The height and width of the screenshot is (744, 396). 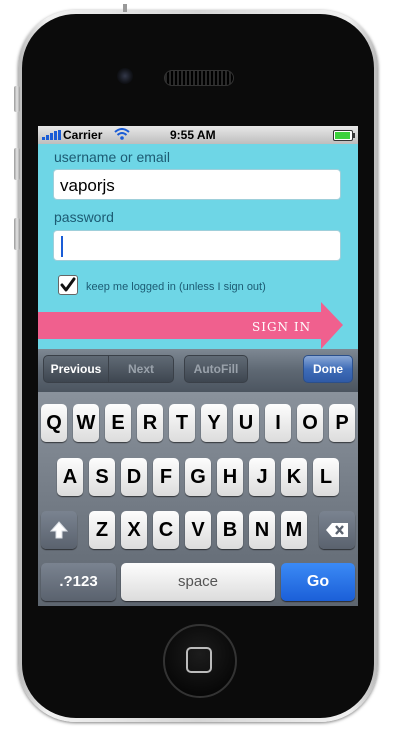 What do you see at coordinates (197, 184) in the screenshot?
I see `username-field: vaporjs` at bounding box center [197, 184].